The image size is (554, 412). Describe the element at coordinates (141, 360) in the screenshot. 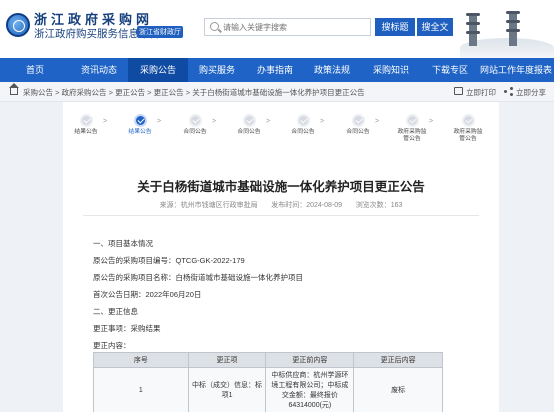

I see `table-header: 序号` at that location.